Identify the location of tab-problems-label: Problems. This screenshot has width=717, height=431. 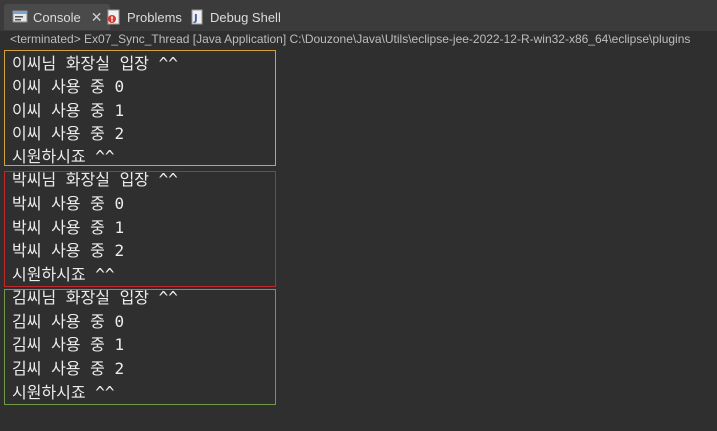
(154, 17).